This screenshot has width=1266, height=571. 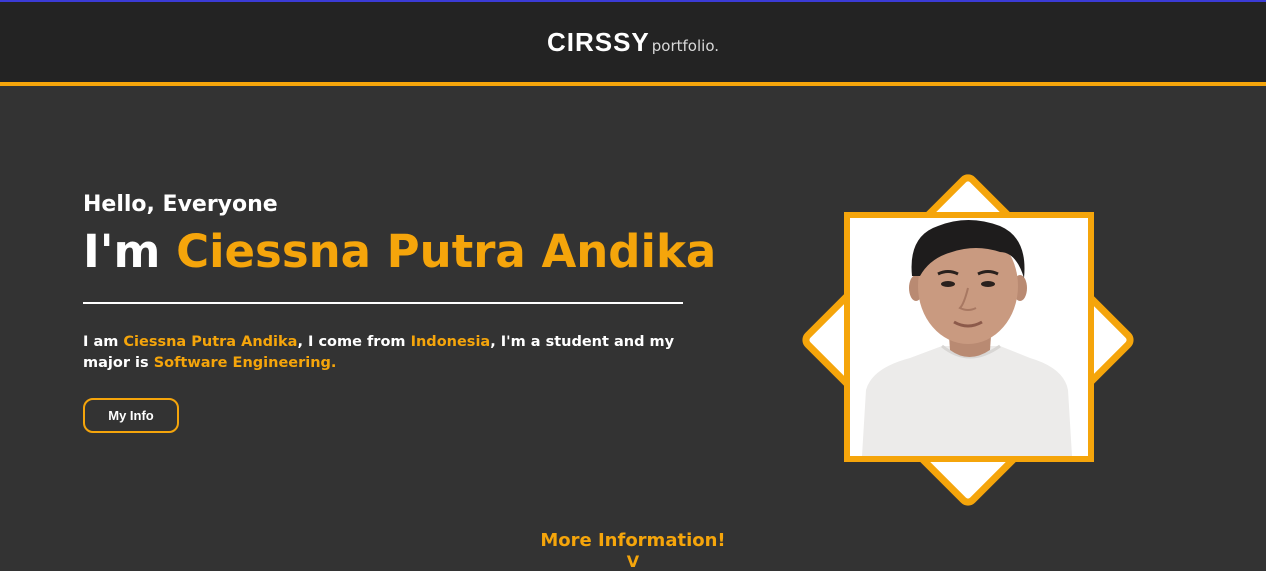 I want to click on desc-part1: I am, so click(x=103, y=342).